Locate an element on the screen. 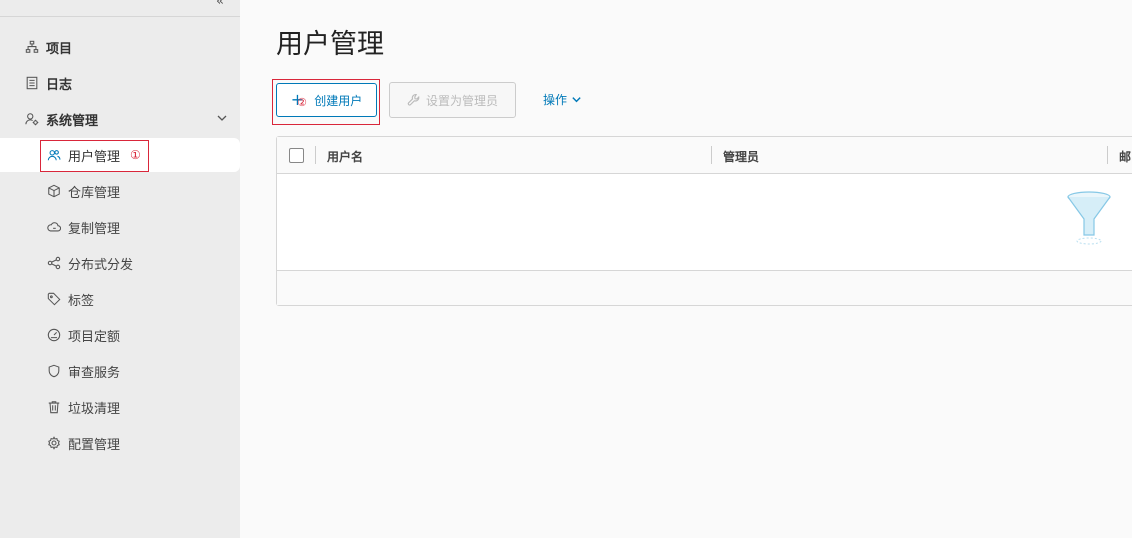 The width and height of the screenshot is (1132, 538). sidebar-item-projects: 项目 is located at coordinates (120, 47).